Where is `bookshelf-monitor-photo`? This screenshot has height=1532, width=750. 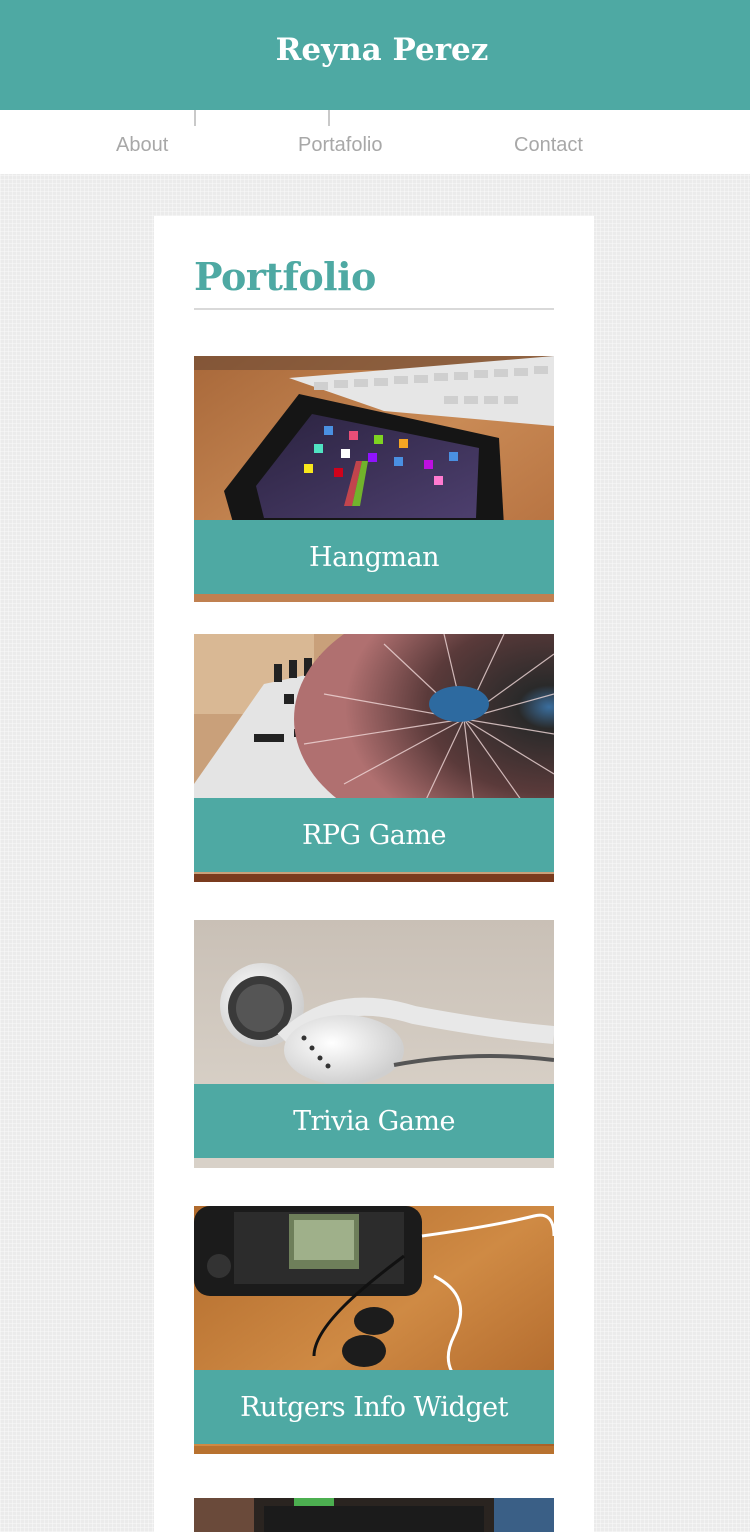
bookshelf-monitor-photo is located at coordinates (374, 1515).